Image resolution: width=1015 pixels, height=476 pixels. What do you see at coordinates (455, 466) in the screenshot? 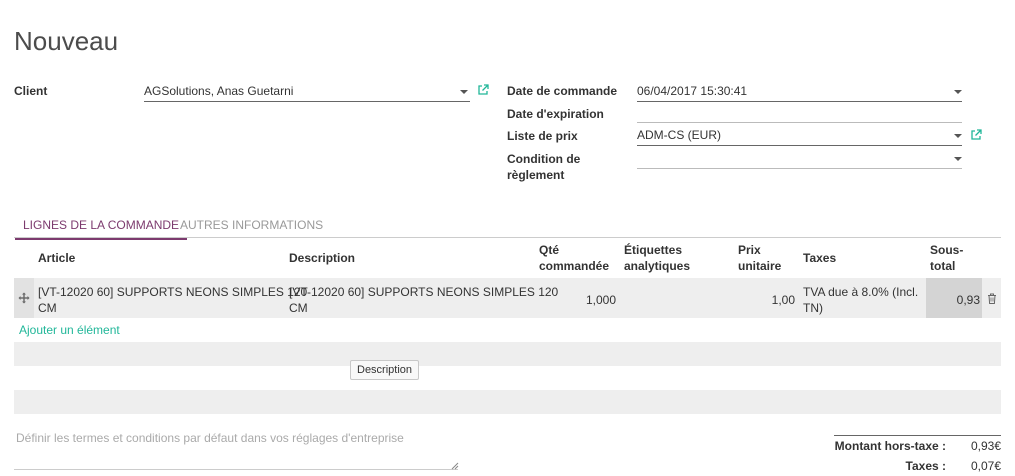
I see `resize-handle-icon` at bounding box center [455, 466].